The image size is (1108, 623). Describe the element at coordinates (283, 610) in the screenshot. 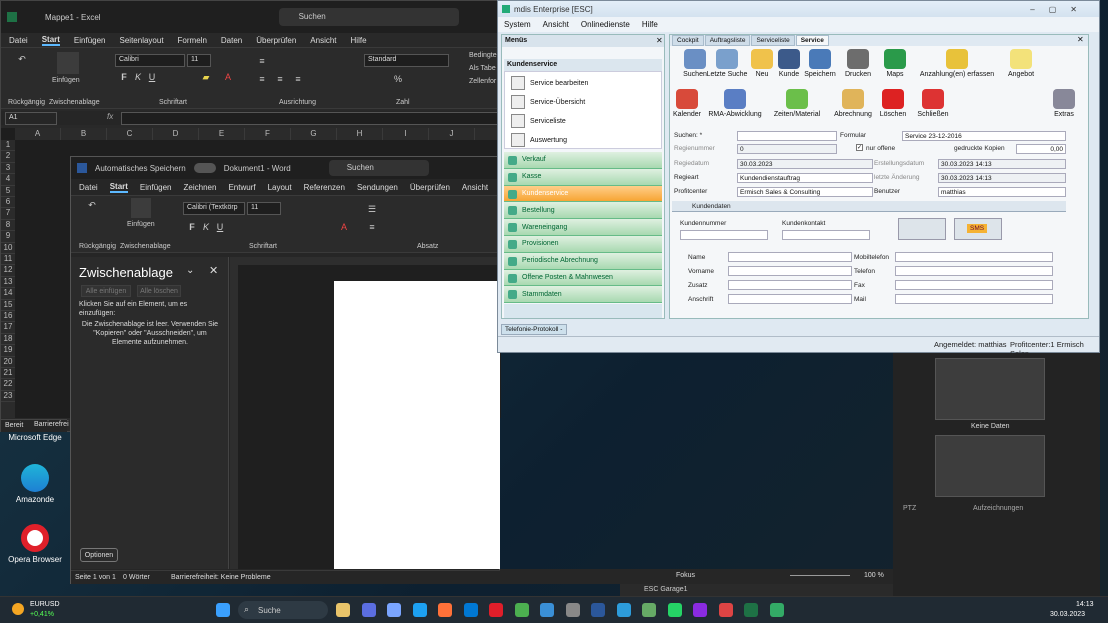

I see `taskbar-search: ⌕ Suche` at that location.